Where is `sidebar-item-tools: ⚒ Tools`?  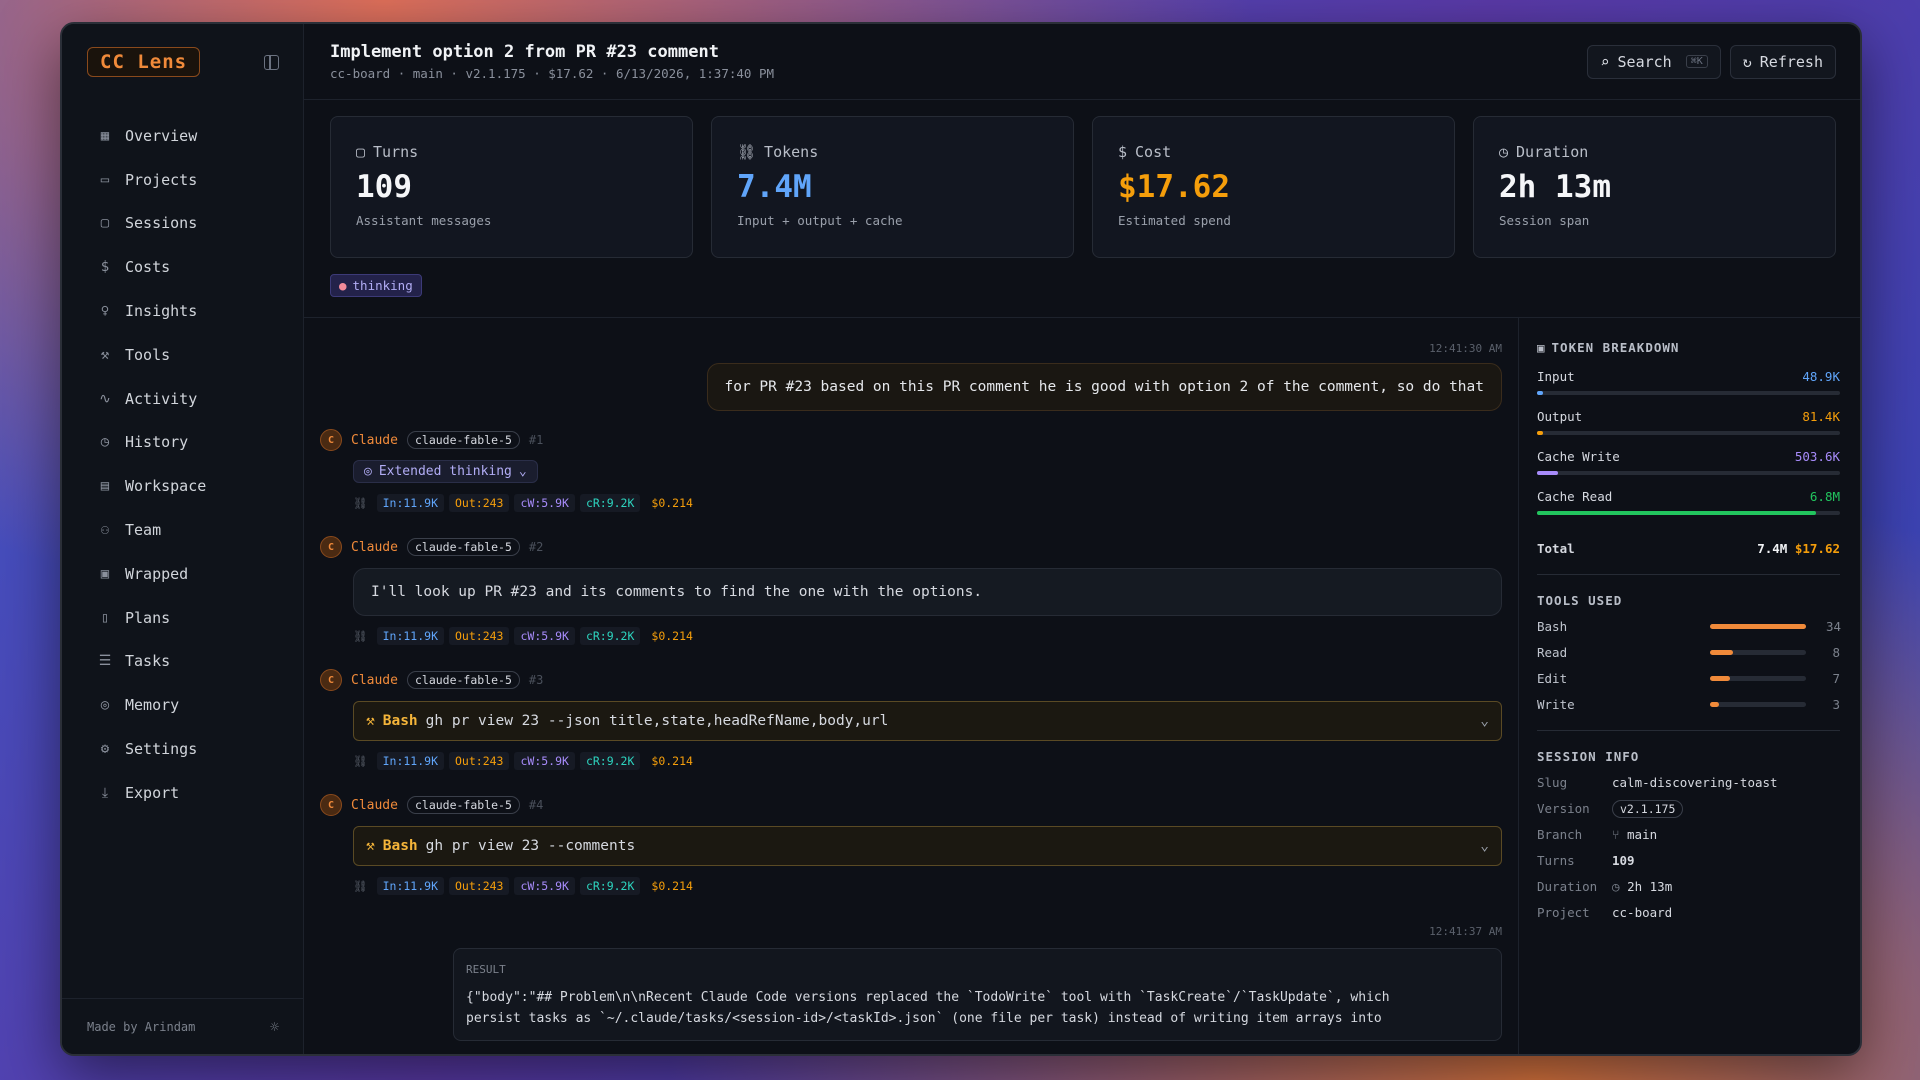 sidebar-item-tools: ⚒ Tools is located at coordinates (182, 355).